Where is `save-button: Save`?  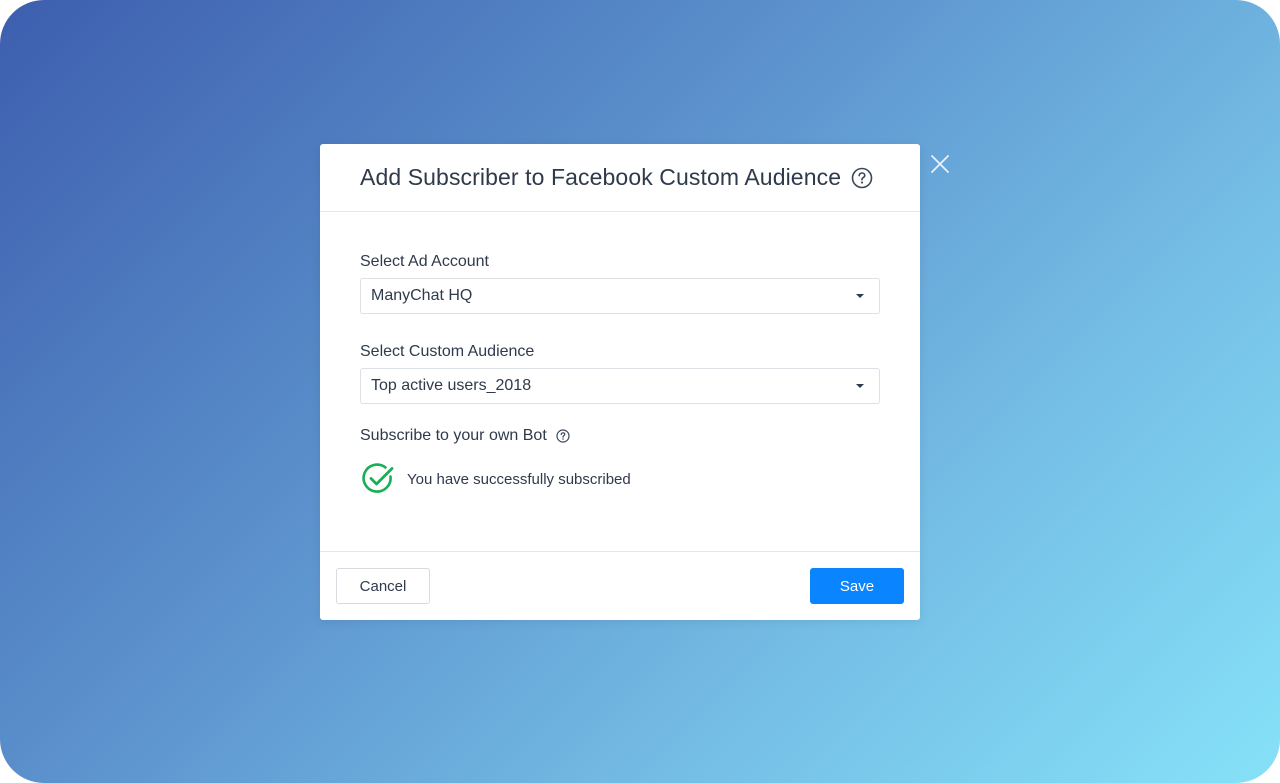
save-button: Save is located at coordinates (857, 586).